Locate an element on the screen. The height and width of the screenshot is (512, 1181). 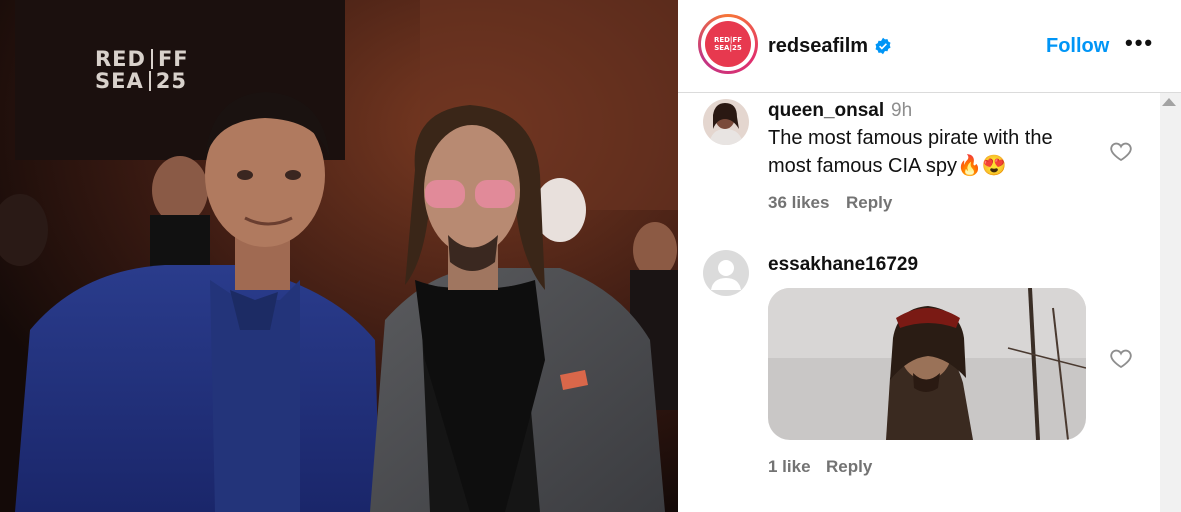
follow-button: Follow is located at coordinates (1077, 46).